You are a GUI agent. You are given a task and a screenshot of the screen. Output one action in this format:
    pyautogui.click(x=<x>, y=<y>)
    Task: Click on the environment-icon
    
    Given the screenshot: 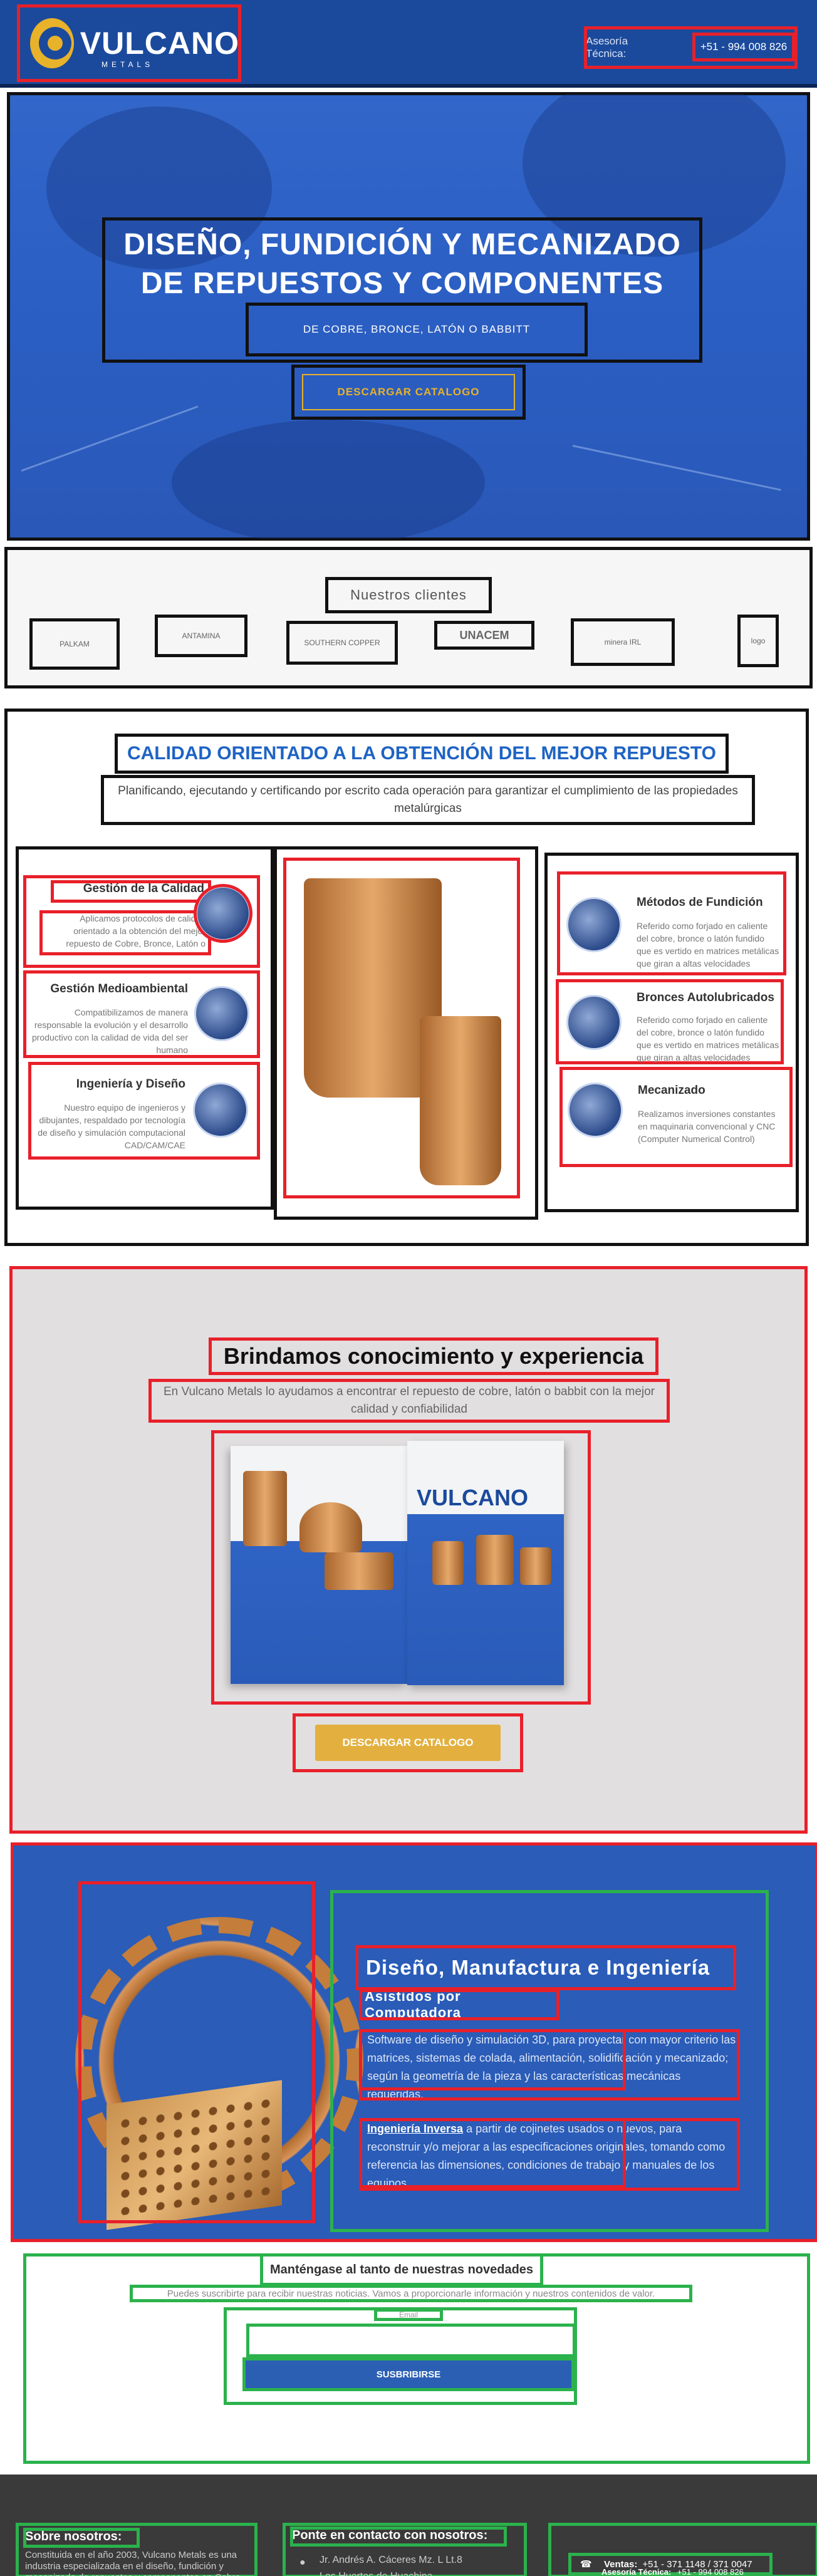 What is the action you would take?
    pyautogui.click(x=221, y=1013)
    